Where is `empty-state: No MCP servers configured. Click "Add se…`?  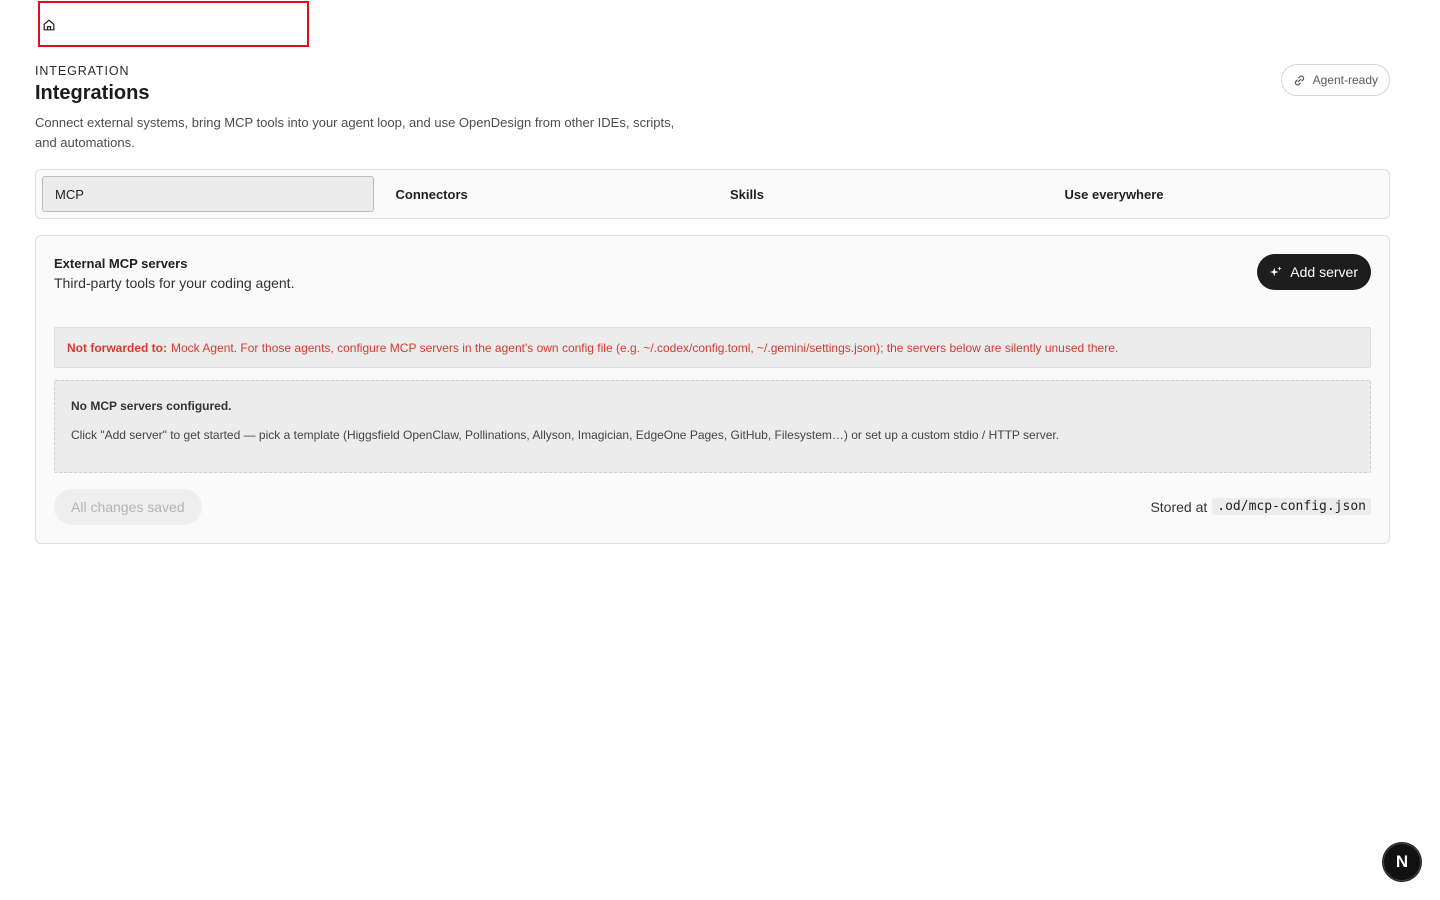
empty-state: No MCP servers configured. Click "Add se… is located at coordinates (712, 426).